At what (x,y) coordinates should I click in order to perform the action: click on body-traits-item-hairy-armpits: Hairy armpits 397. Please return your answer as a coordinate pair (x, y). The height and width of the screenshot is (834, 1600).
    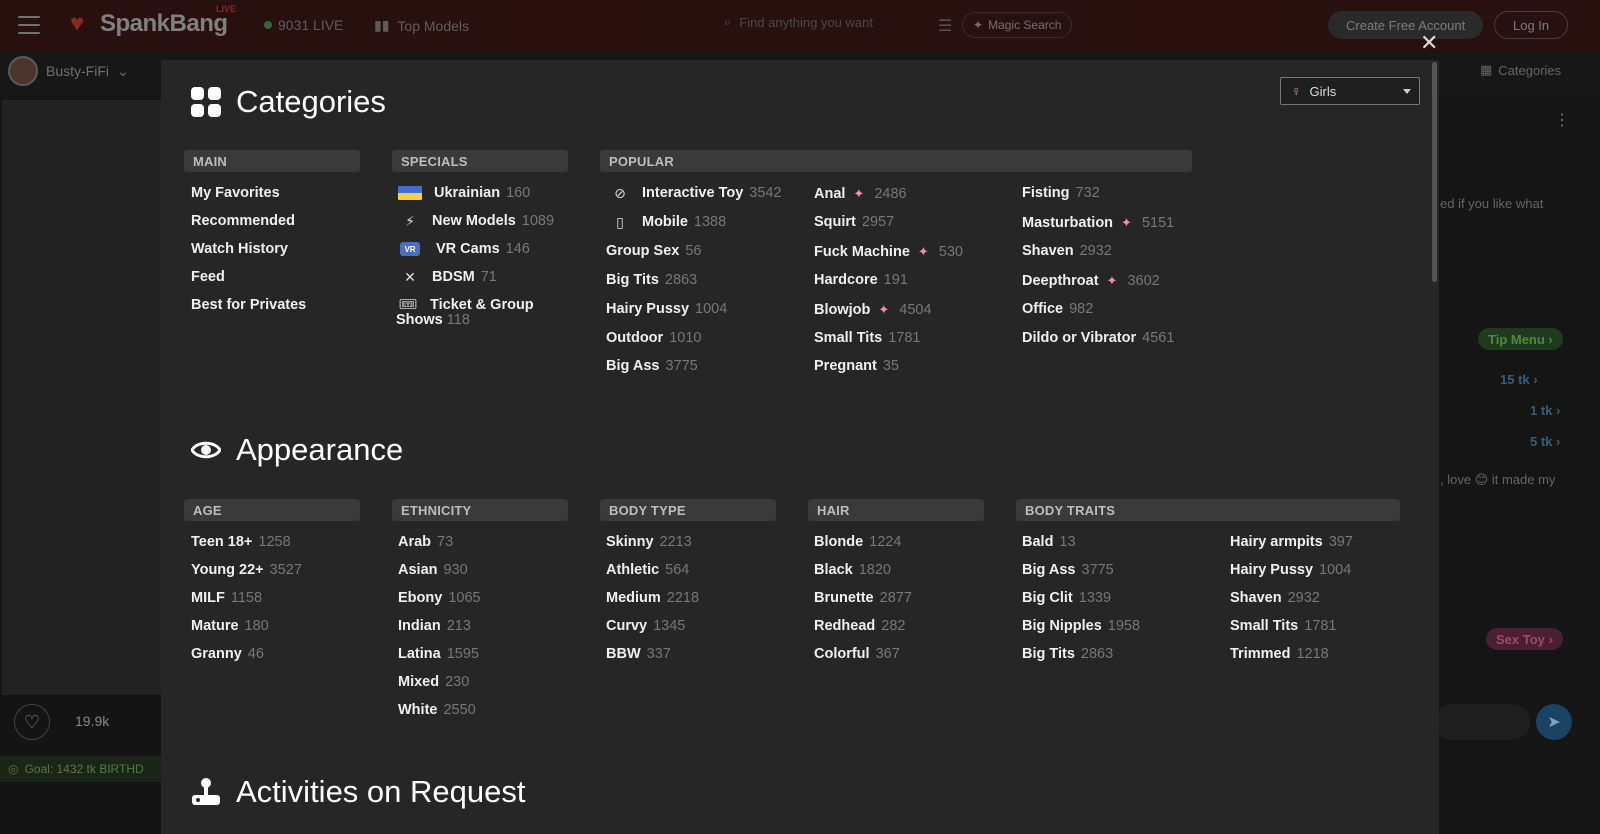
    Looking at the image, I should click on (1291, 542).